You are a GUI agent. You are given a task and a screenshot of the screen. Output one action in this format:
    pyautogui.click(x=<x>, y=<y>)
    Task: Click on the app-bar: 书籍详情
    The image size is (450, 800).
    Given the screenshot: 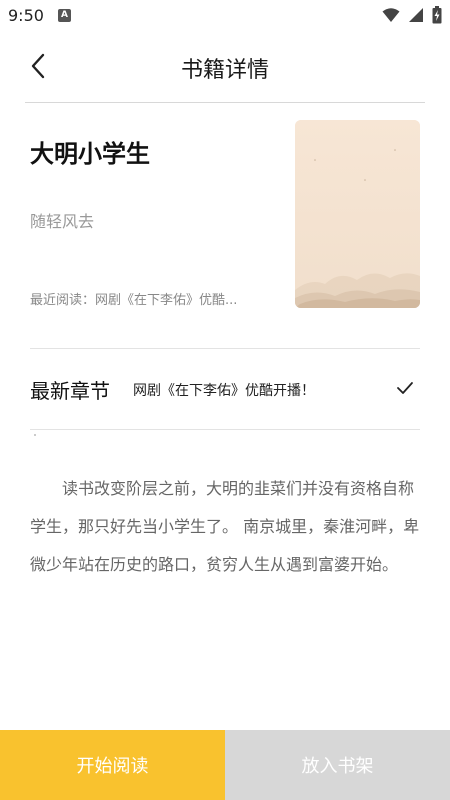 What is the action you would take?
    pyautogui.click(x=225, y=67)
    